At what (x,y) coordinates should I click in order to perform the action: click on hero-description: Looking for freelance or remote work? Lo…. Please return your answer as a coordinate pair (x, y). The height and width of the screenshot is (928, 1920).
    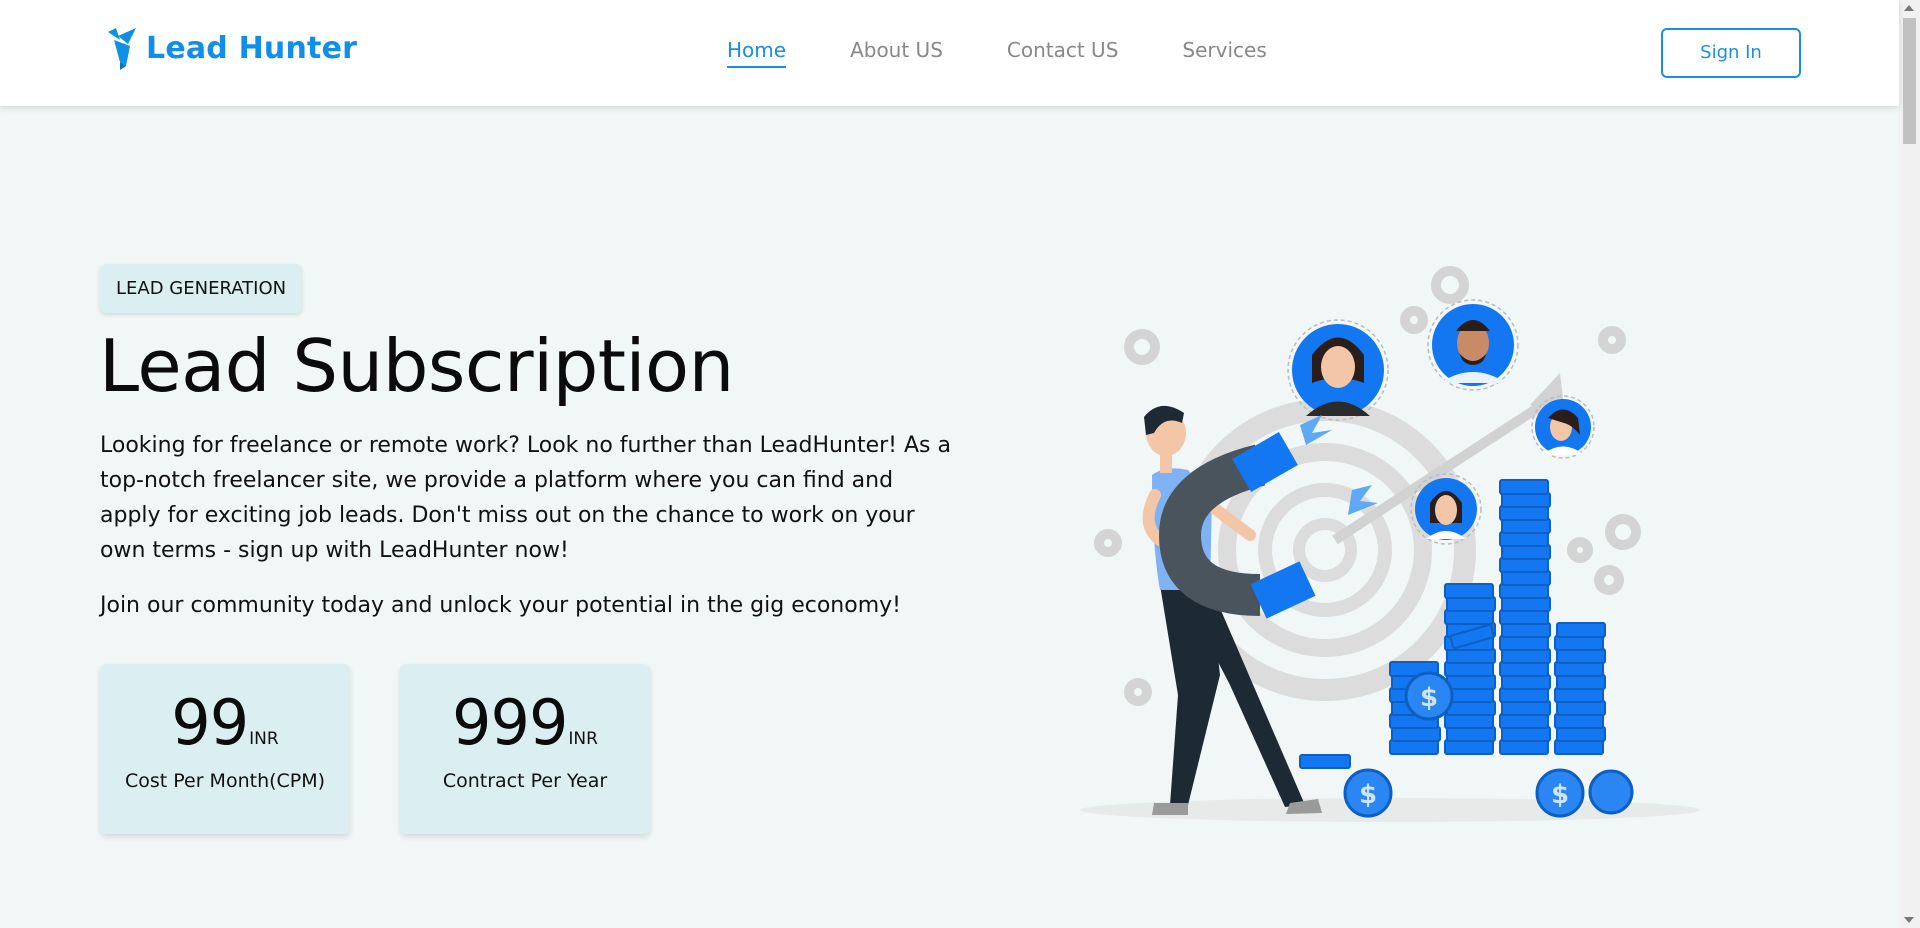
    Looking at the image, I should click on (525, 498).